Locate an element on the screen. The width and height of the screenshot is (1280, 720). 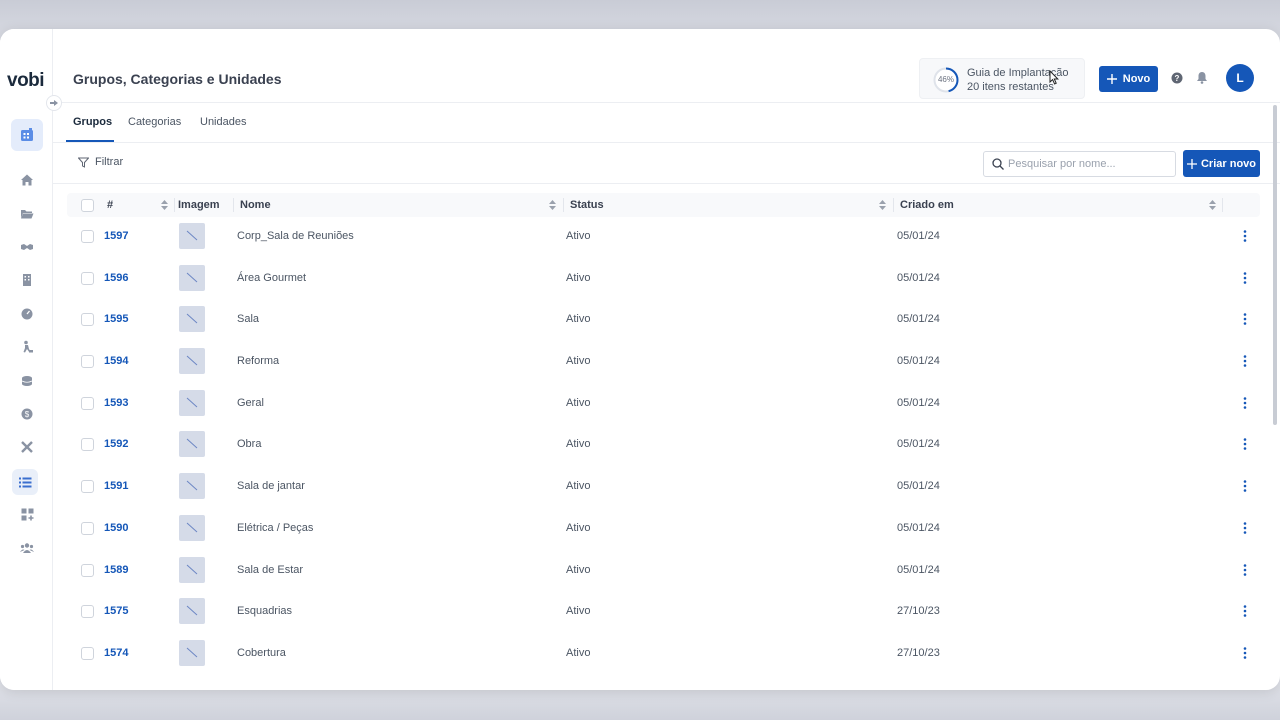
row-id: 1592 is located at coordinates (116, 444).